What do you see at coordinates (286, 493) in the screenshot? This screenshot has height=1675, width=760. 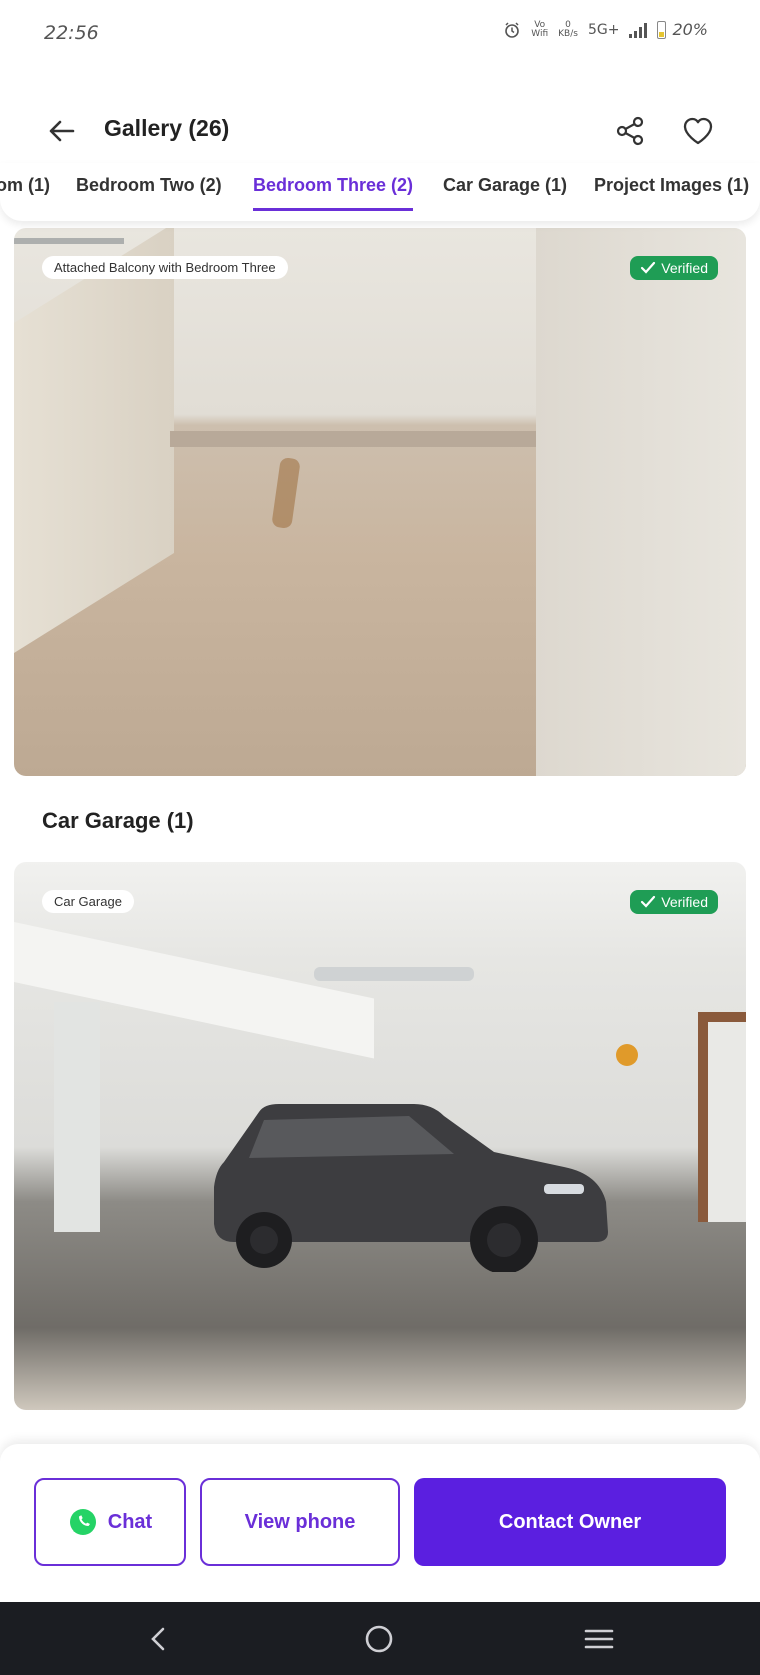 I see `floor-stain` at bounding box center [286, 493].